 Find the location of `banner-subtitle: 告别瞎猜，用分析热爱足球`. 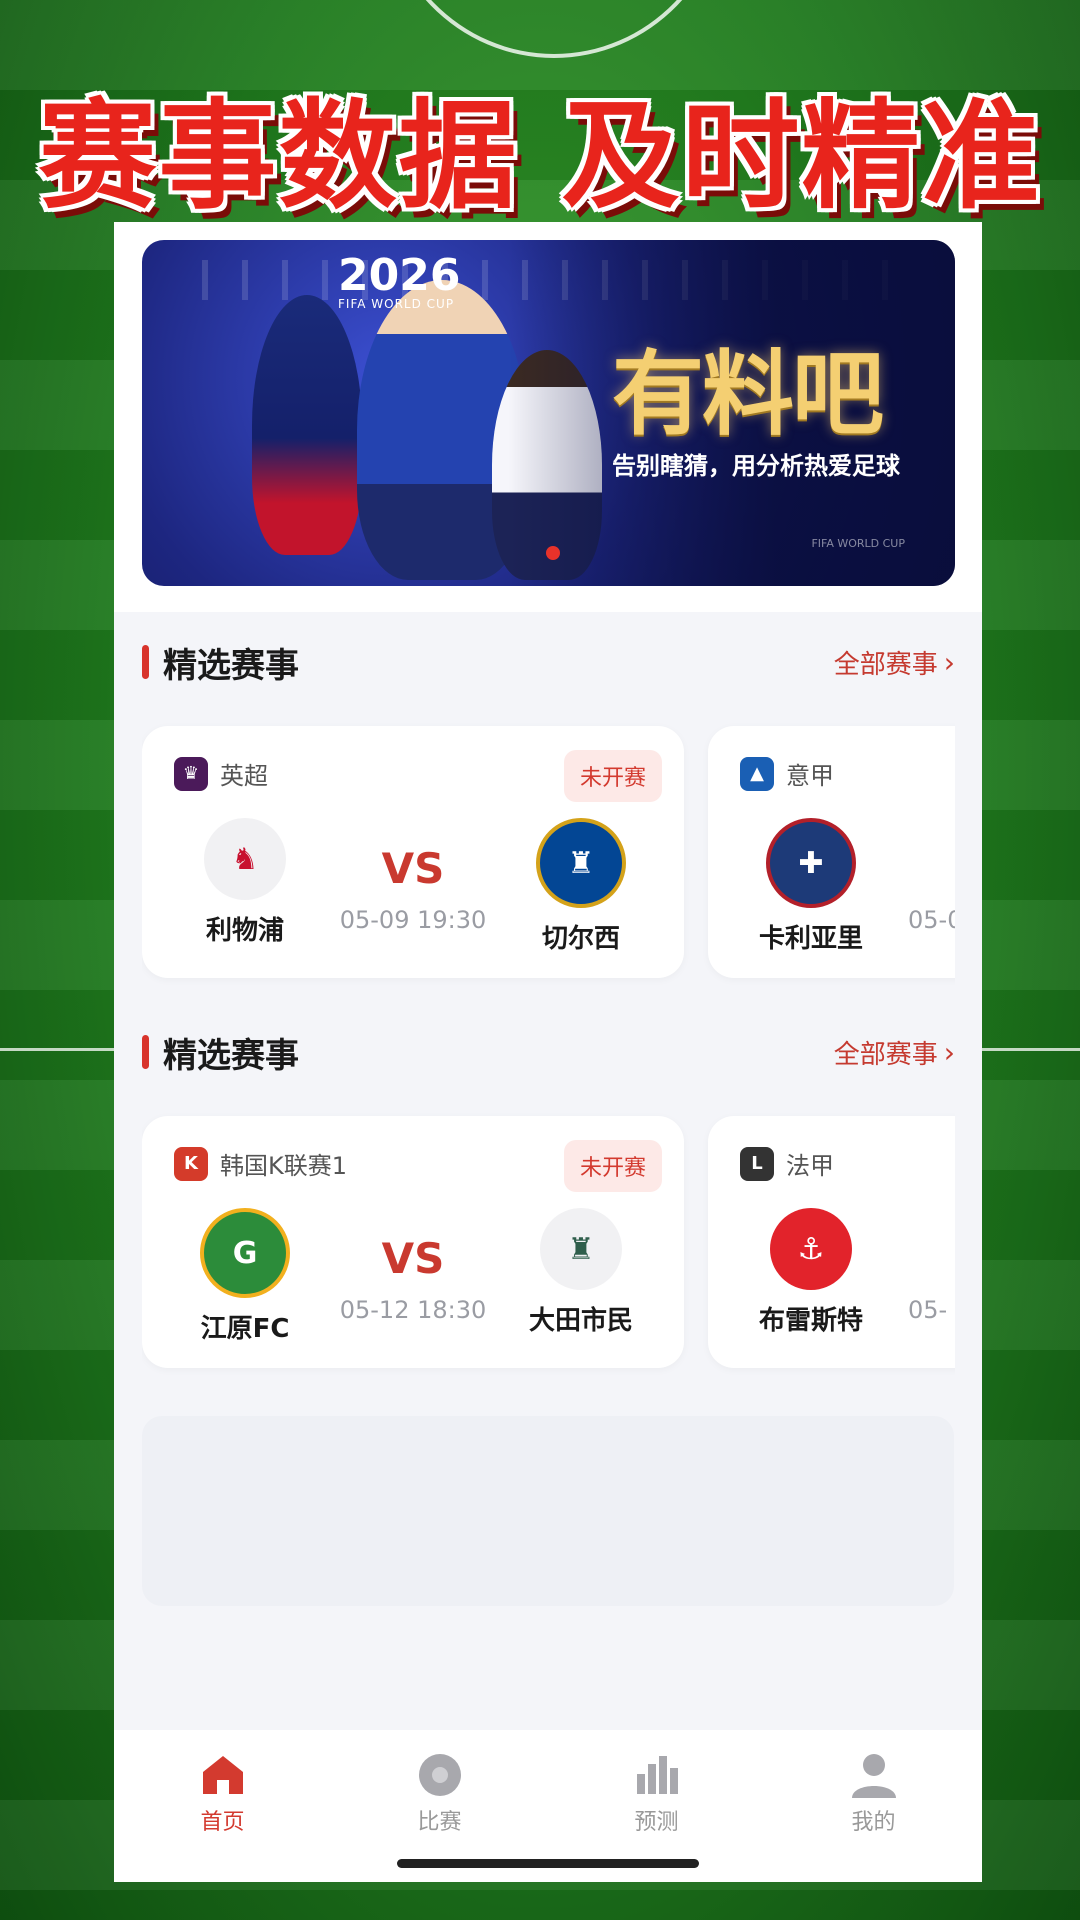

banner-subtitle: 告别瞎猜，用分析热爱足球 is located at coordinates (756, 466).